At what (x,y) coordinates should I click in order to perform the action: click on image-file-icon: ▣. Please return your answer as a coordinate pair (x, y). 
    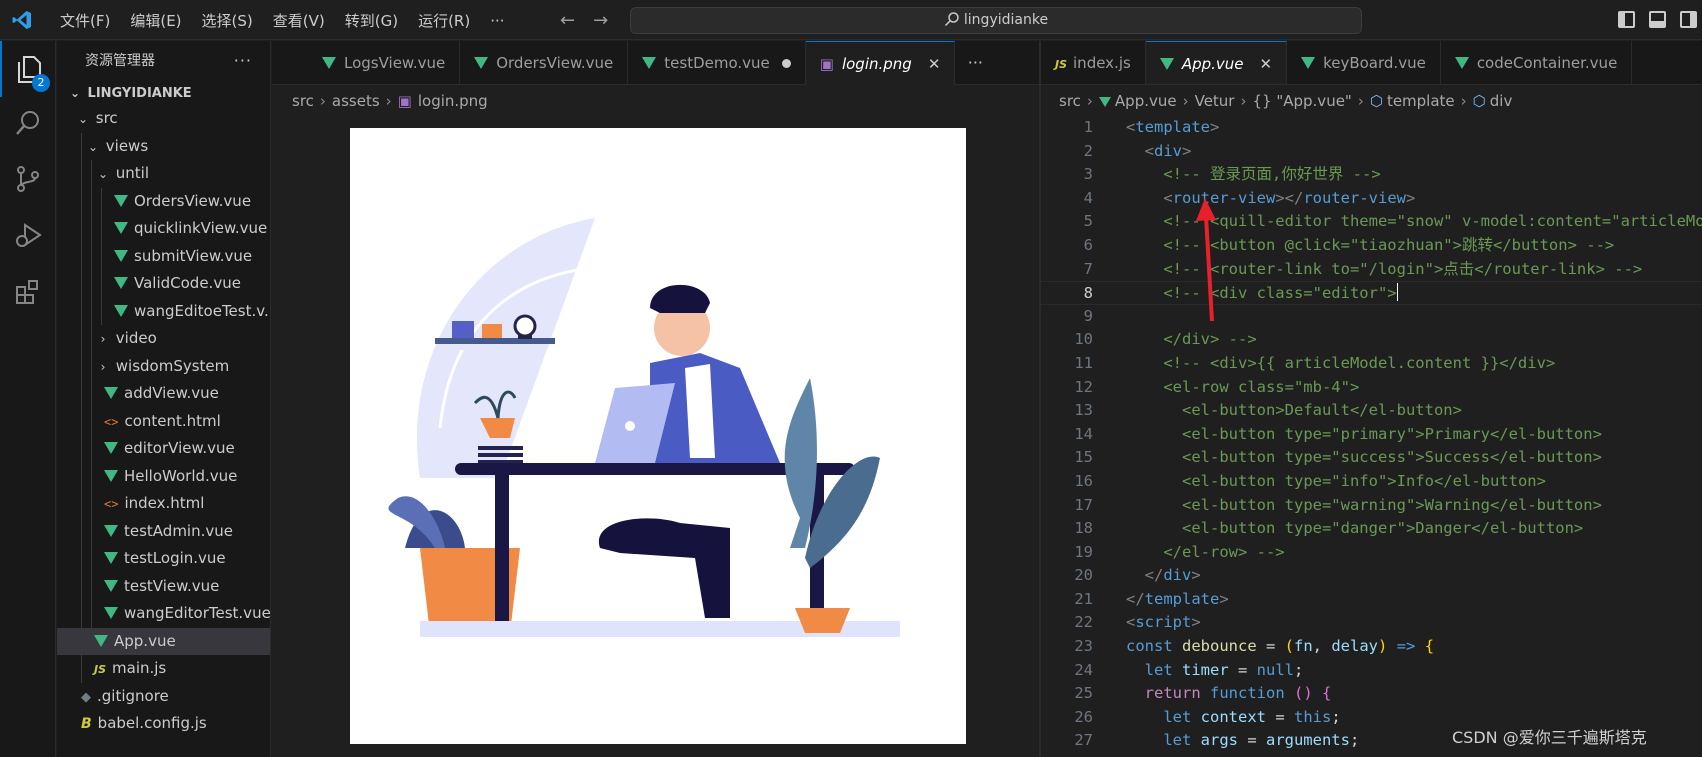
    Looking at the image, I should click on (404, 101).